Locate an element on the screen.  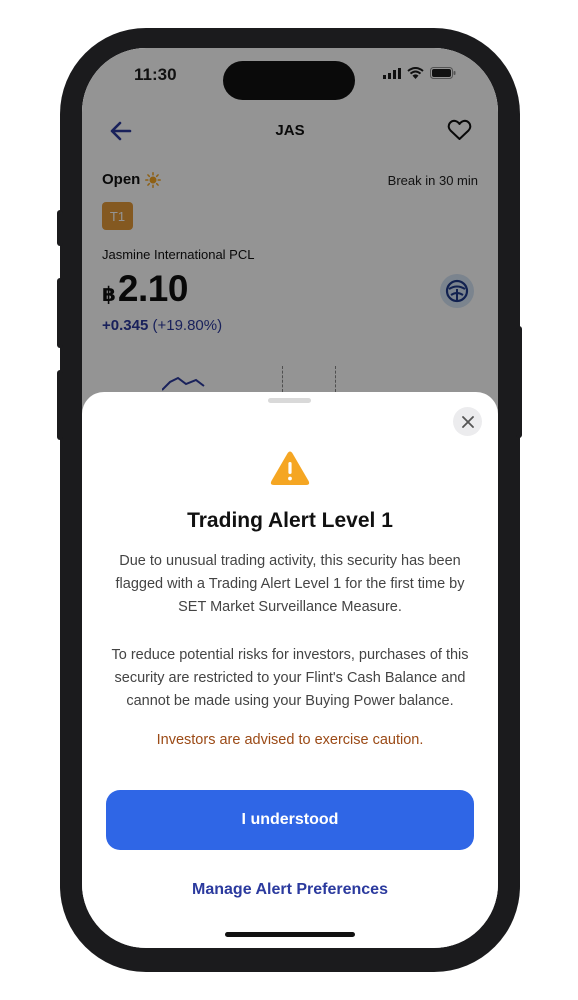
close-button is located at coordinates (467, 421).